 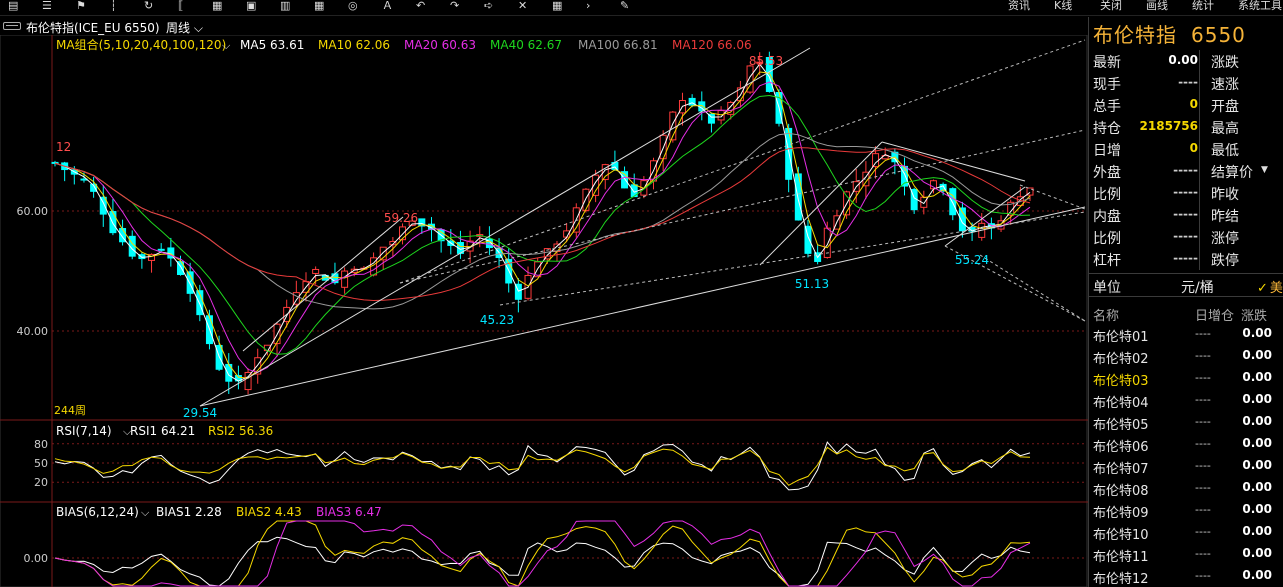 I want to click on contract-row: 布伦特05 ---- 0.00, so click(x=1186, y=422).